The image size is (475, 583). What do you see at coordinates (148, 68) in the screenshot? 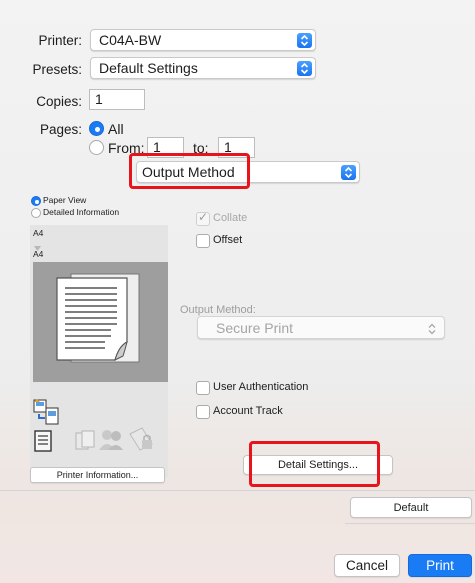
I see `presets-select-value: Default Settings` at bounding box center [148, 68].